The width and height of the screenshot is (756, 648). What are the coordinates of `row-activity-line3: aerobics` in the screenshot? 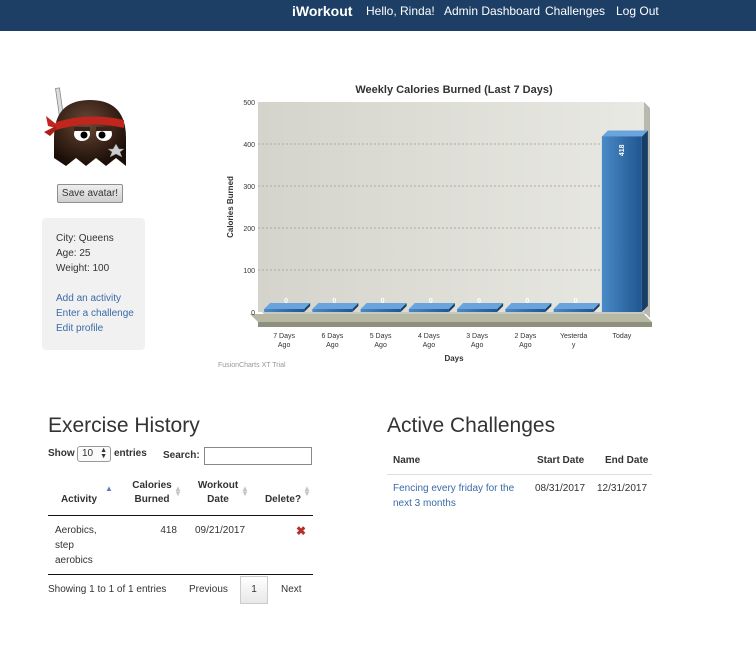 It's located at (74, 560).